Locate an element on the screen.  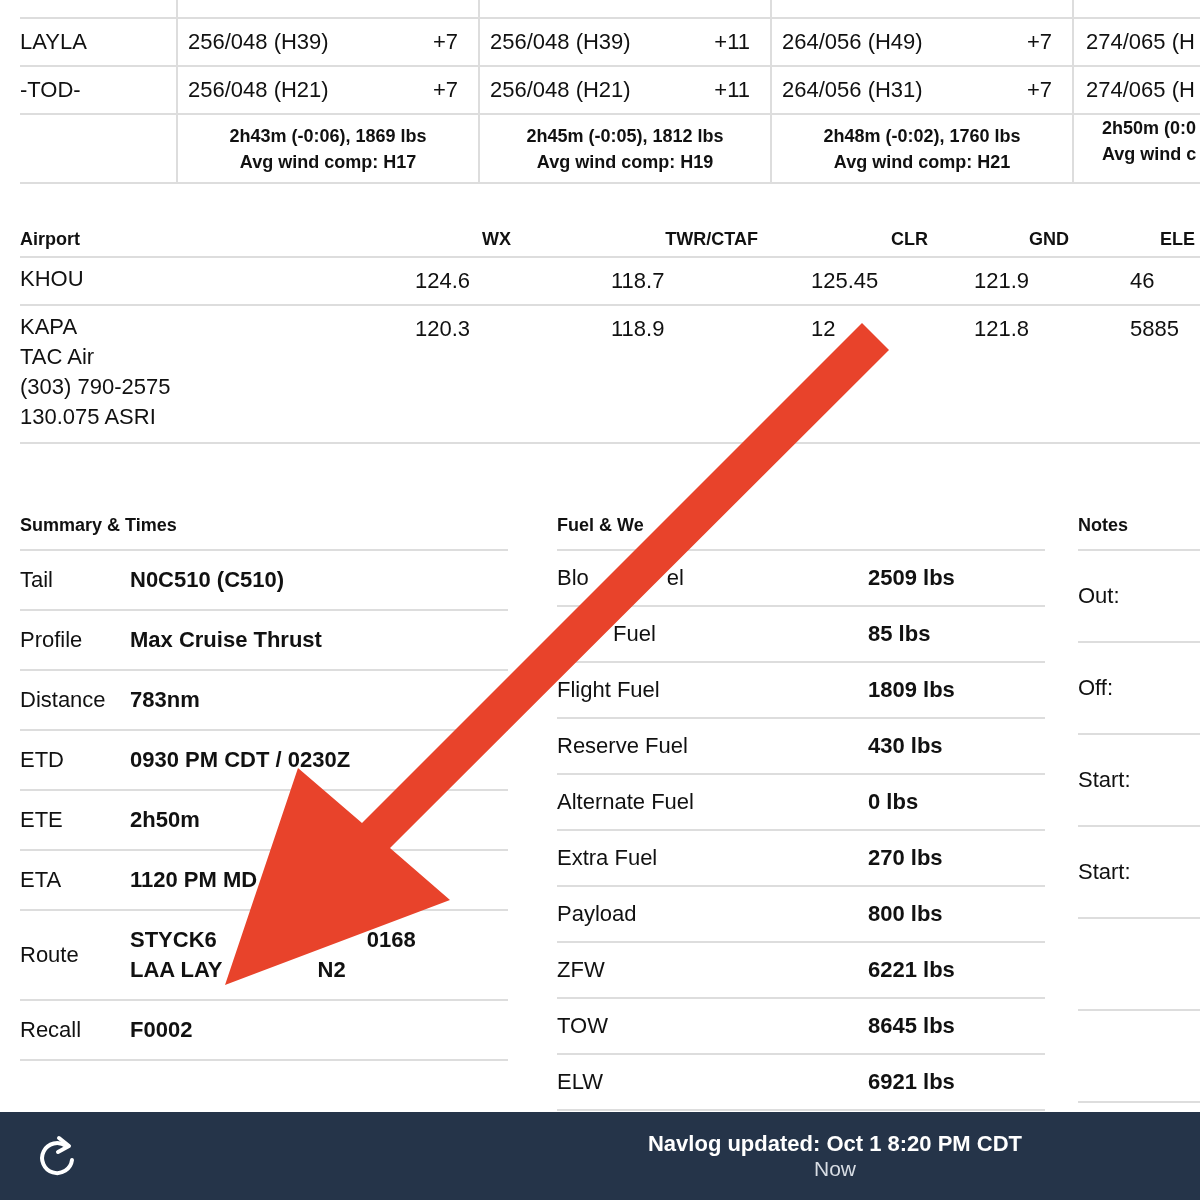
column-header: TWR/CTAF is located at coordinates (711, 238).